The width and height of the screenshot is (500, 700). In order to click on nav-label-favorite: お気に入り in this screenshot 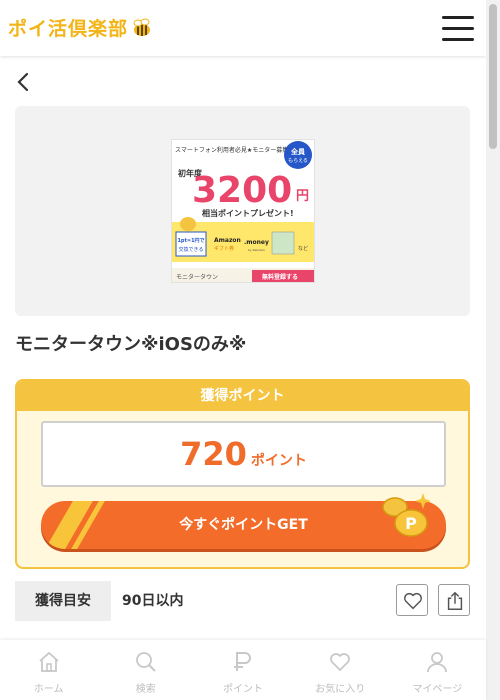, I will do `click(340, 689)`.